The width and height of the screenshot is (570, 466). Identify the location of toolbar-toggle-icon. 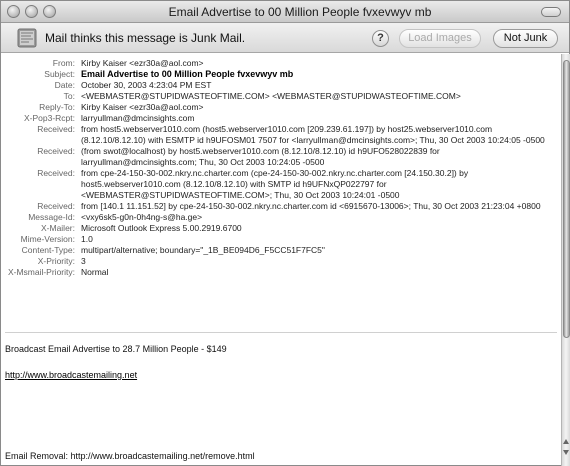
(551, 12).